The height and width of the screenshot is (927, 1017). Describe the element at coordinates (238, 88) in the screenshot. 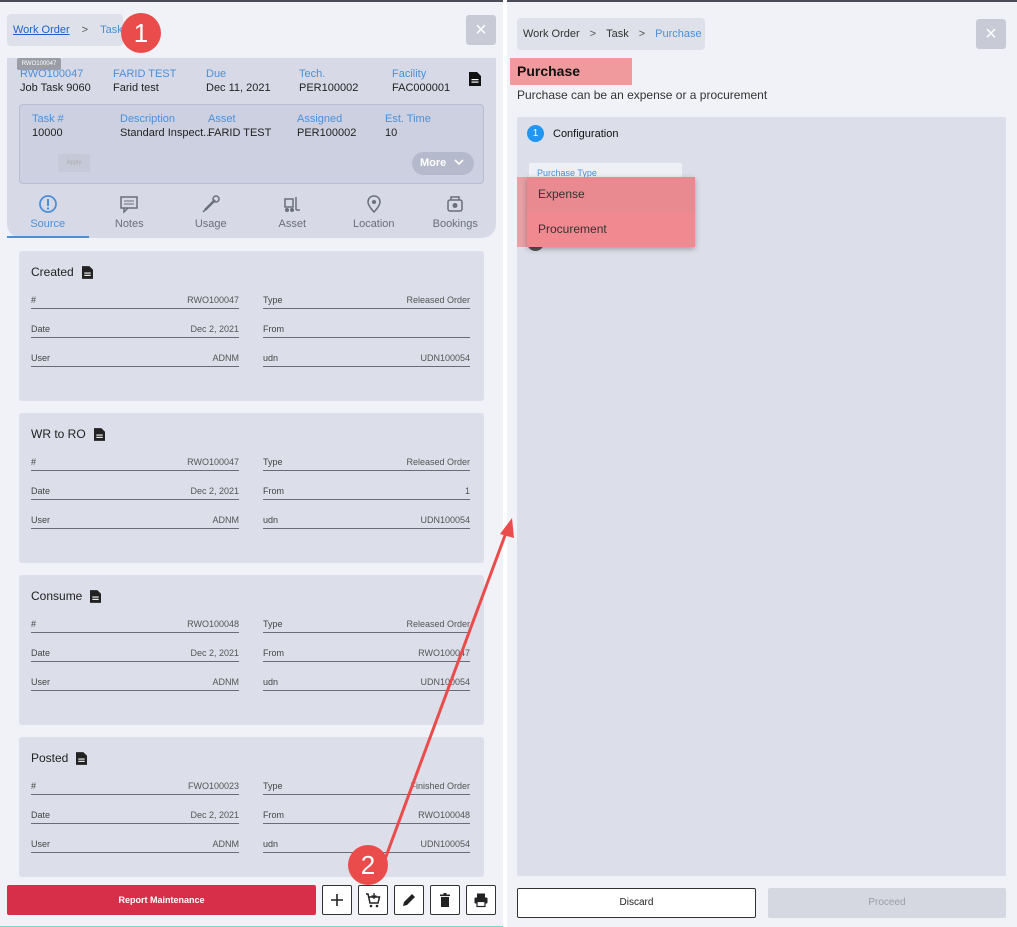

I see `header-value: Dec 11, 2021` at that location.